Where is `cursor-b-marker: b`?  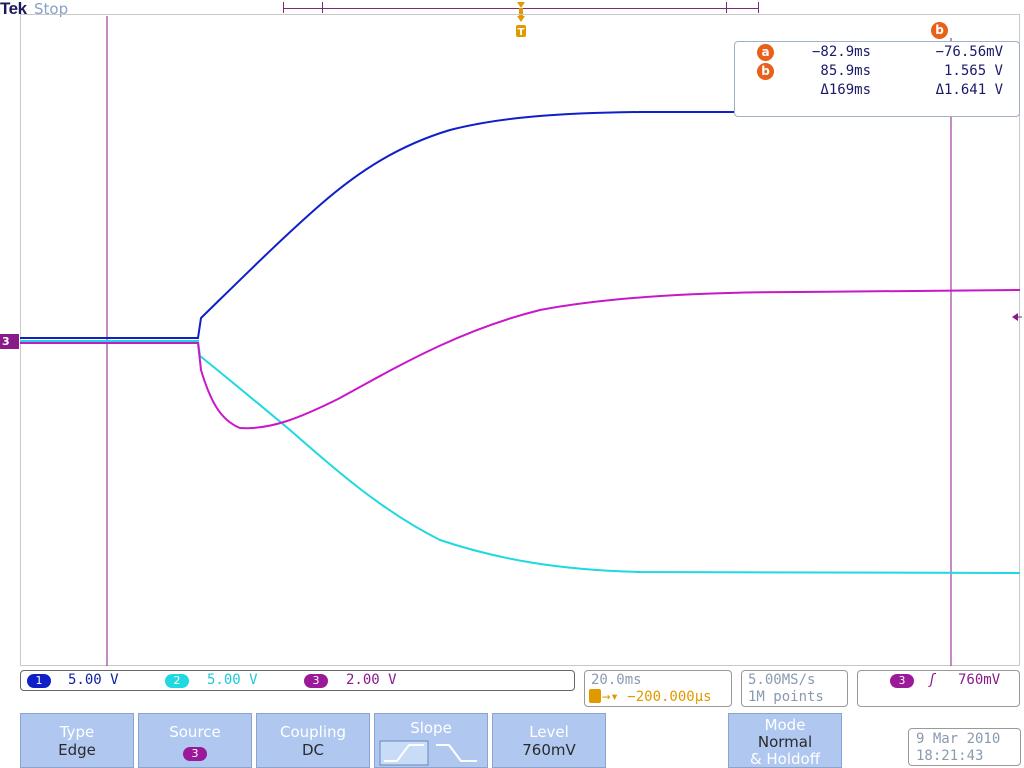
cursor-b-marker: b is located at coordinates (939, 30).